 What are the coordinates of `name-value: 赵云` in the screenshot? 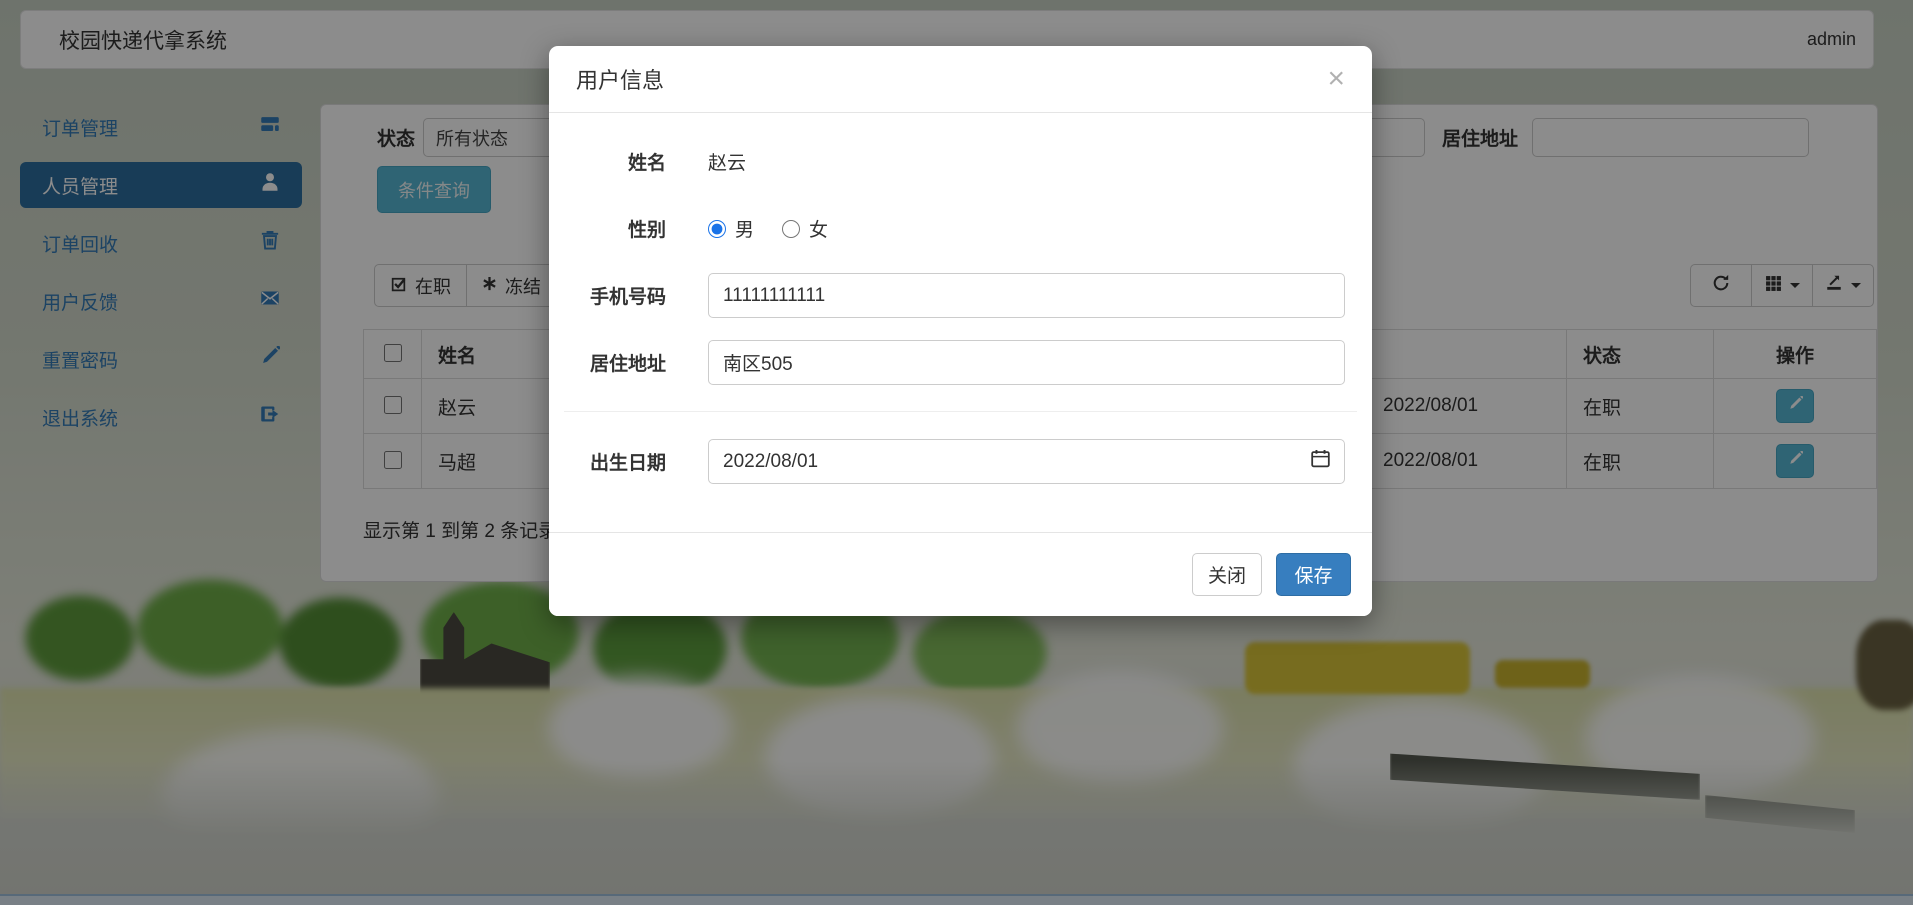 It's located at (727, 163).